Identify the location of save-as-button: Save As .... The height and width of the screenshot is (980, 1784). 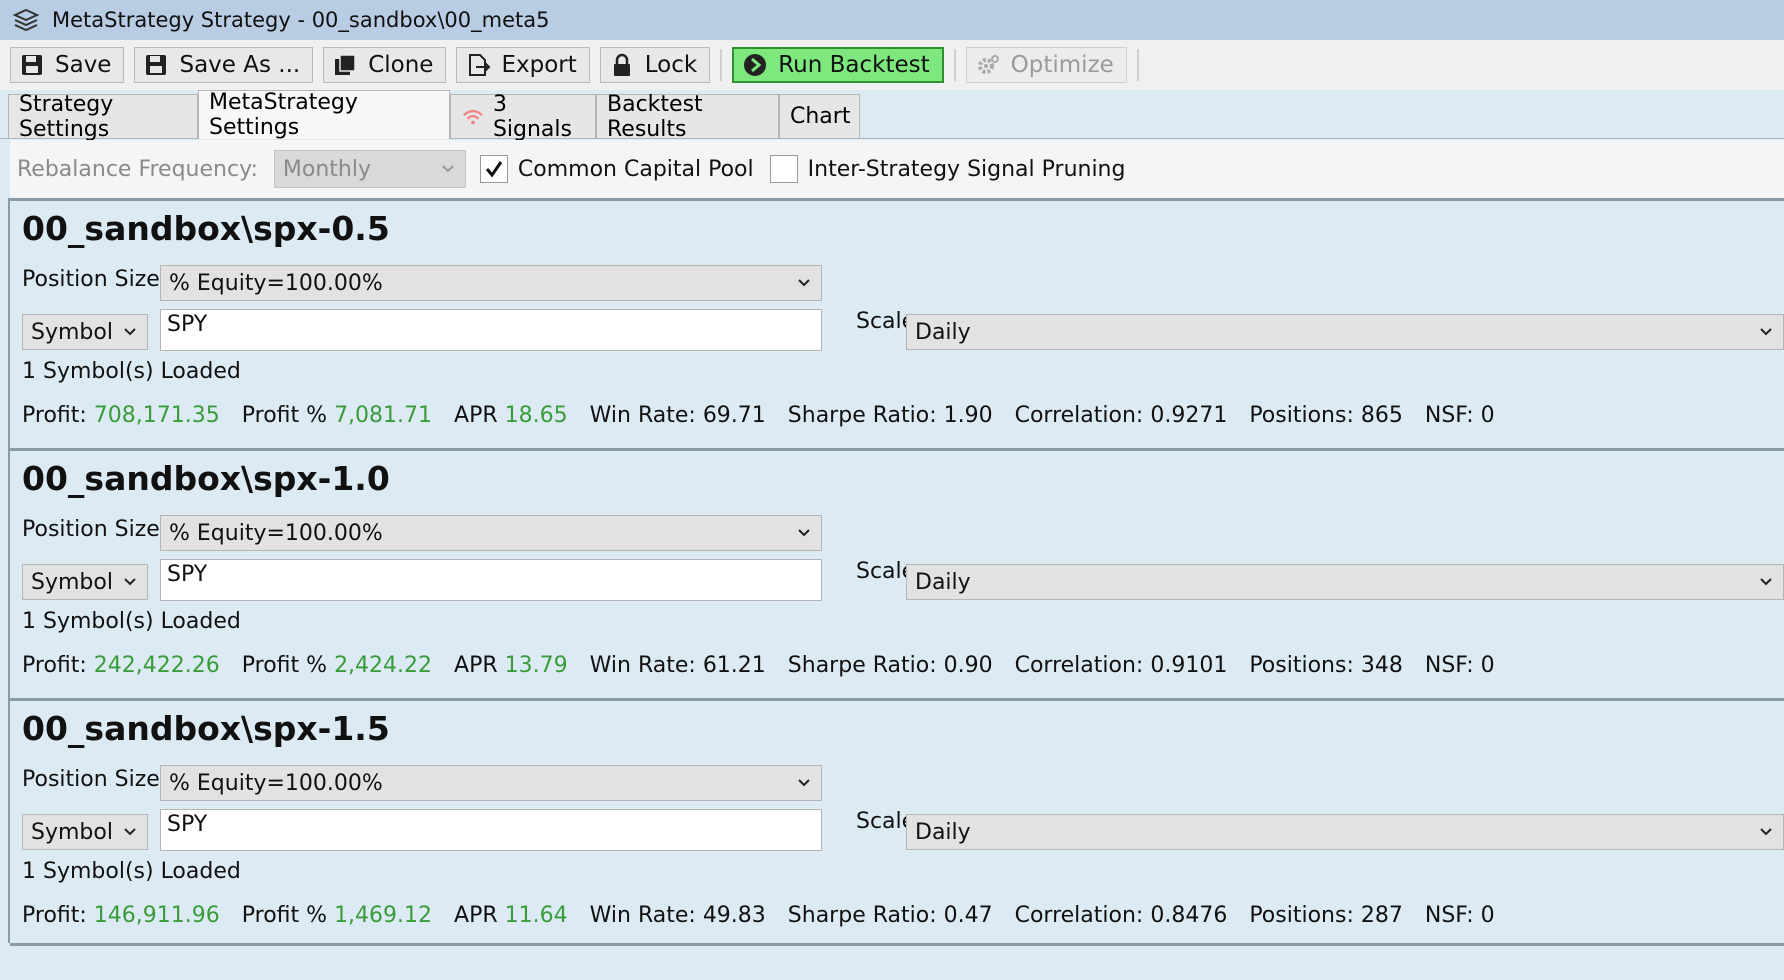
(224, 65).